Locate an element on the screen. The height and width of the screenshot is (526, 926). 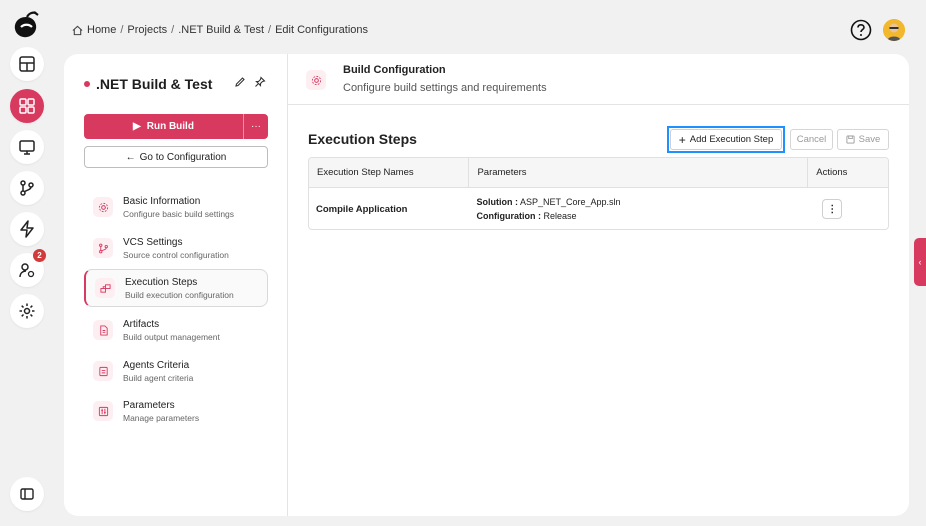
collapse-sidebar-button is located at coordinates (27, 494).